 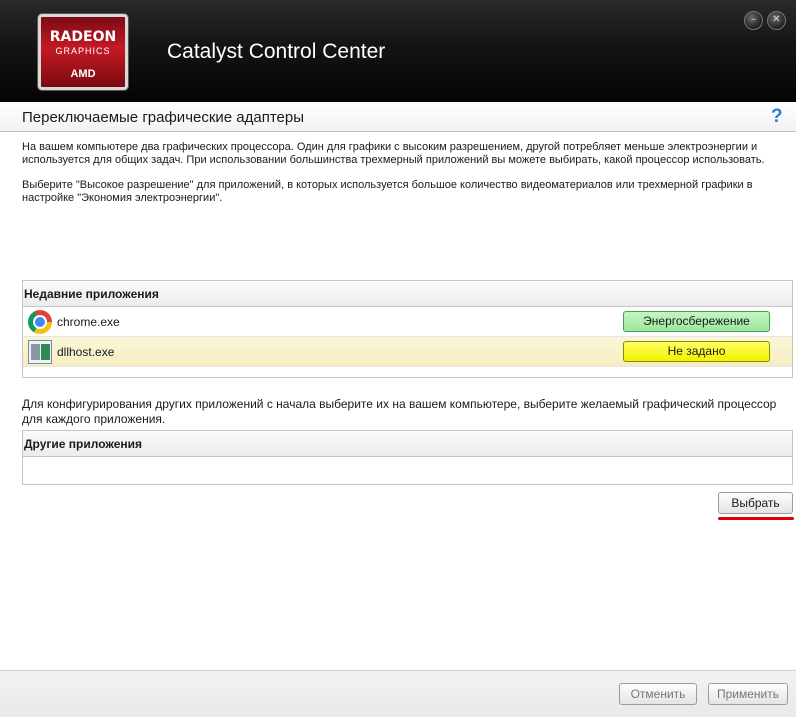 I want to click on logo-radeon-text: RADEON, so click(x=83, y=37).